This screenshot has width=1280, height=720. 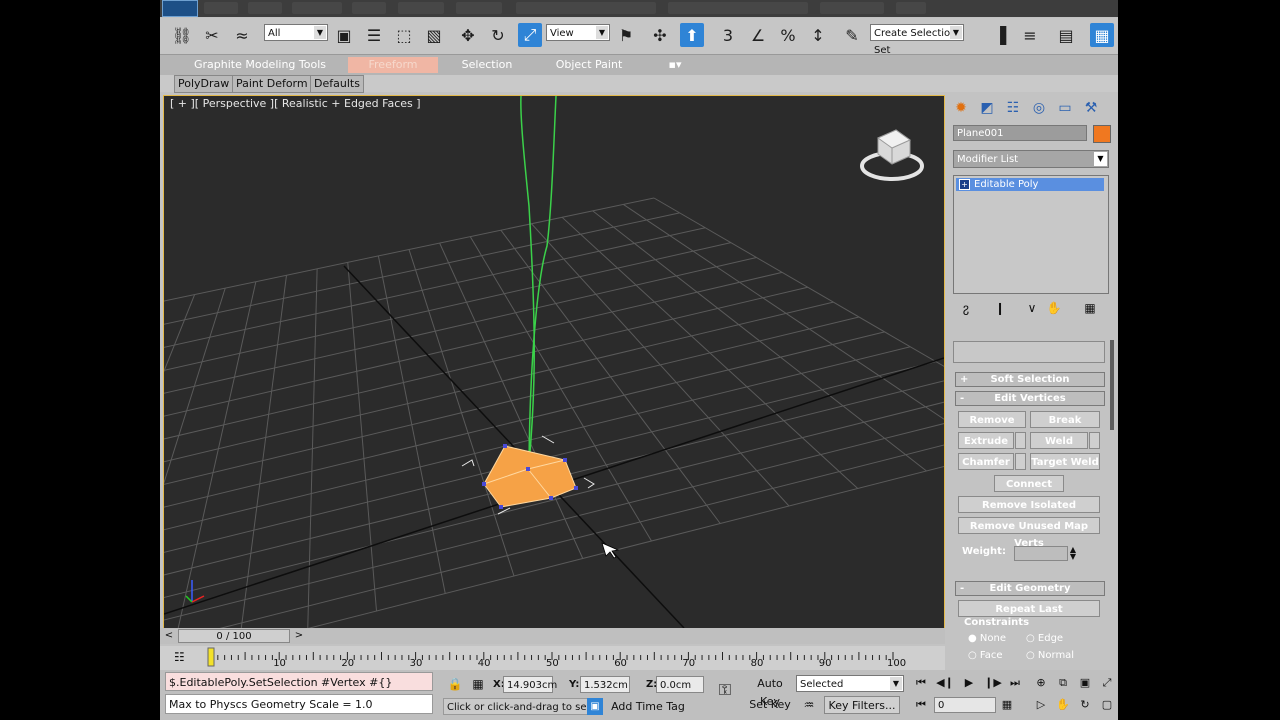 What do you see at coordinates (1030, 588) in the screenshot?
I see `edit-geometry-rollout: - Edit Geometry` at bounding box center [1030, 588].